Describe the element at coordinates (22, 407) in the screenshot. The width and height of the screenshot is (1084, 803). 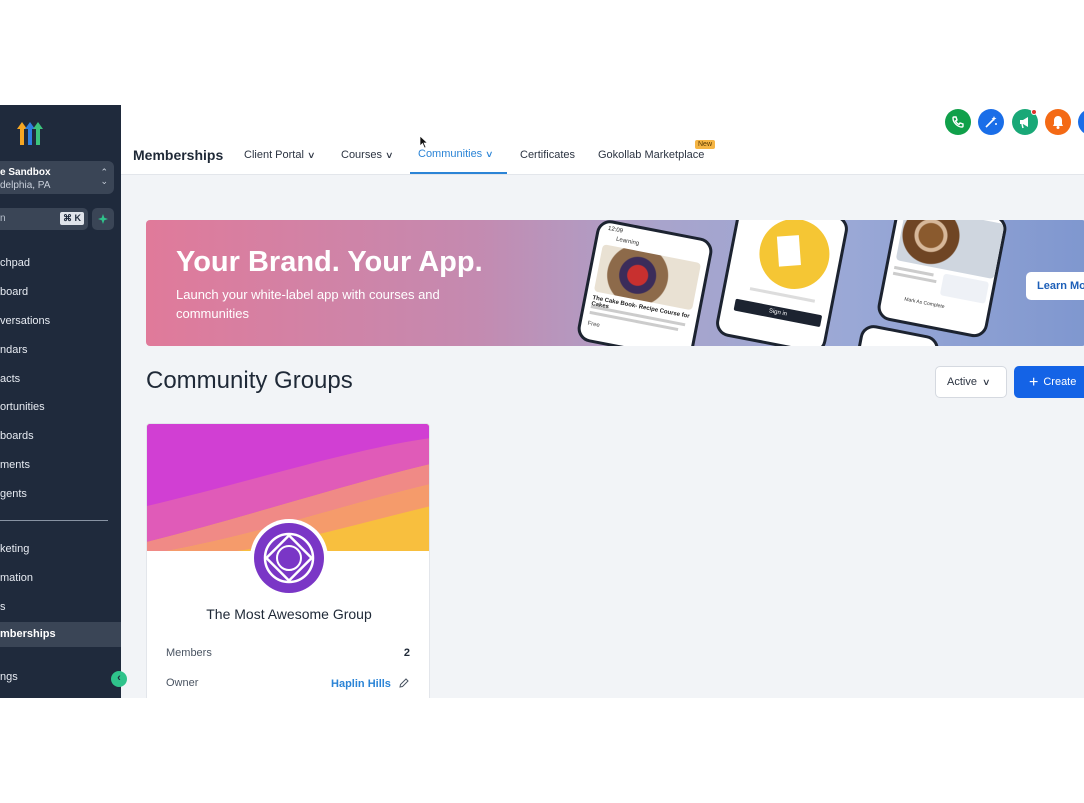
I see `sidebar-item-opportunities: ortunities` at that location.